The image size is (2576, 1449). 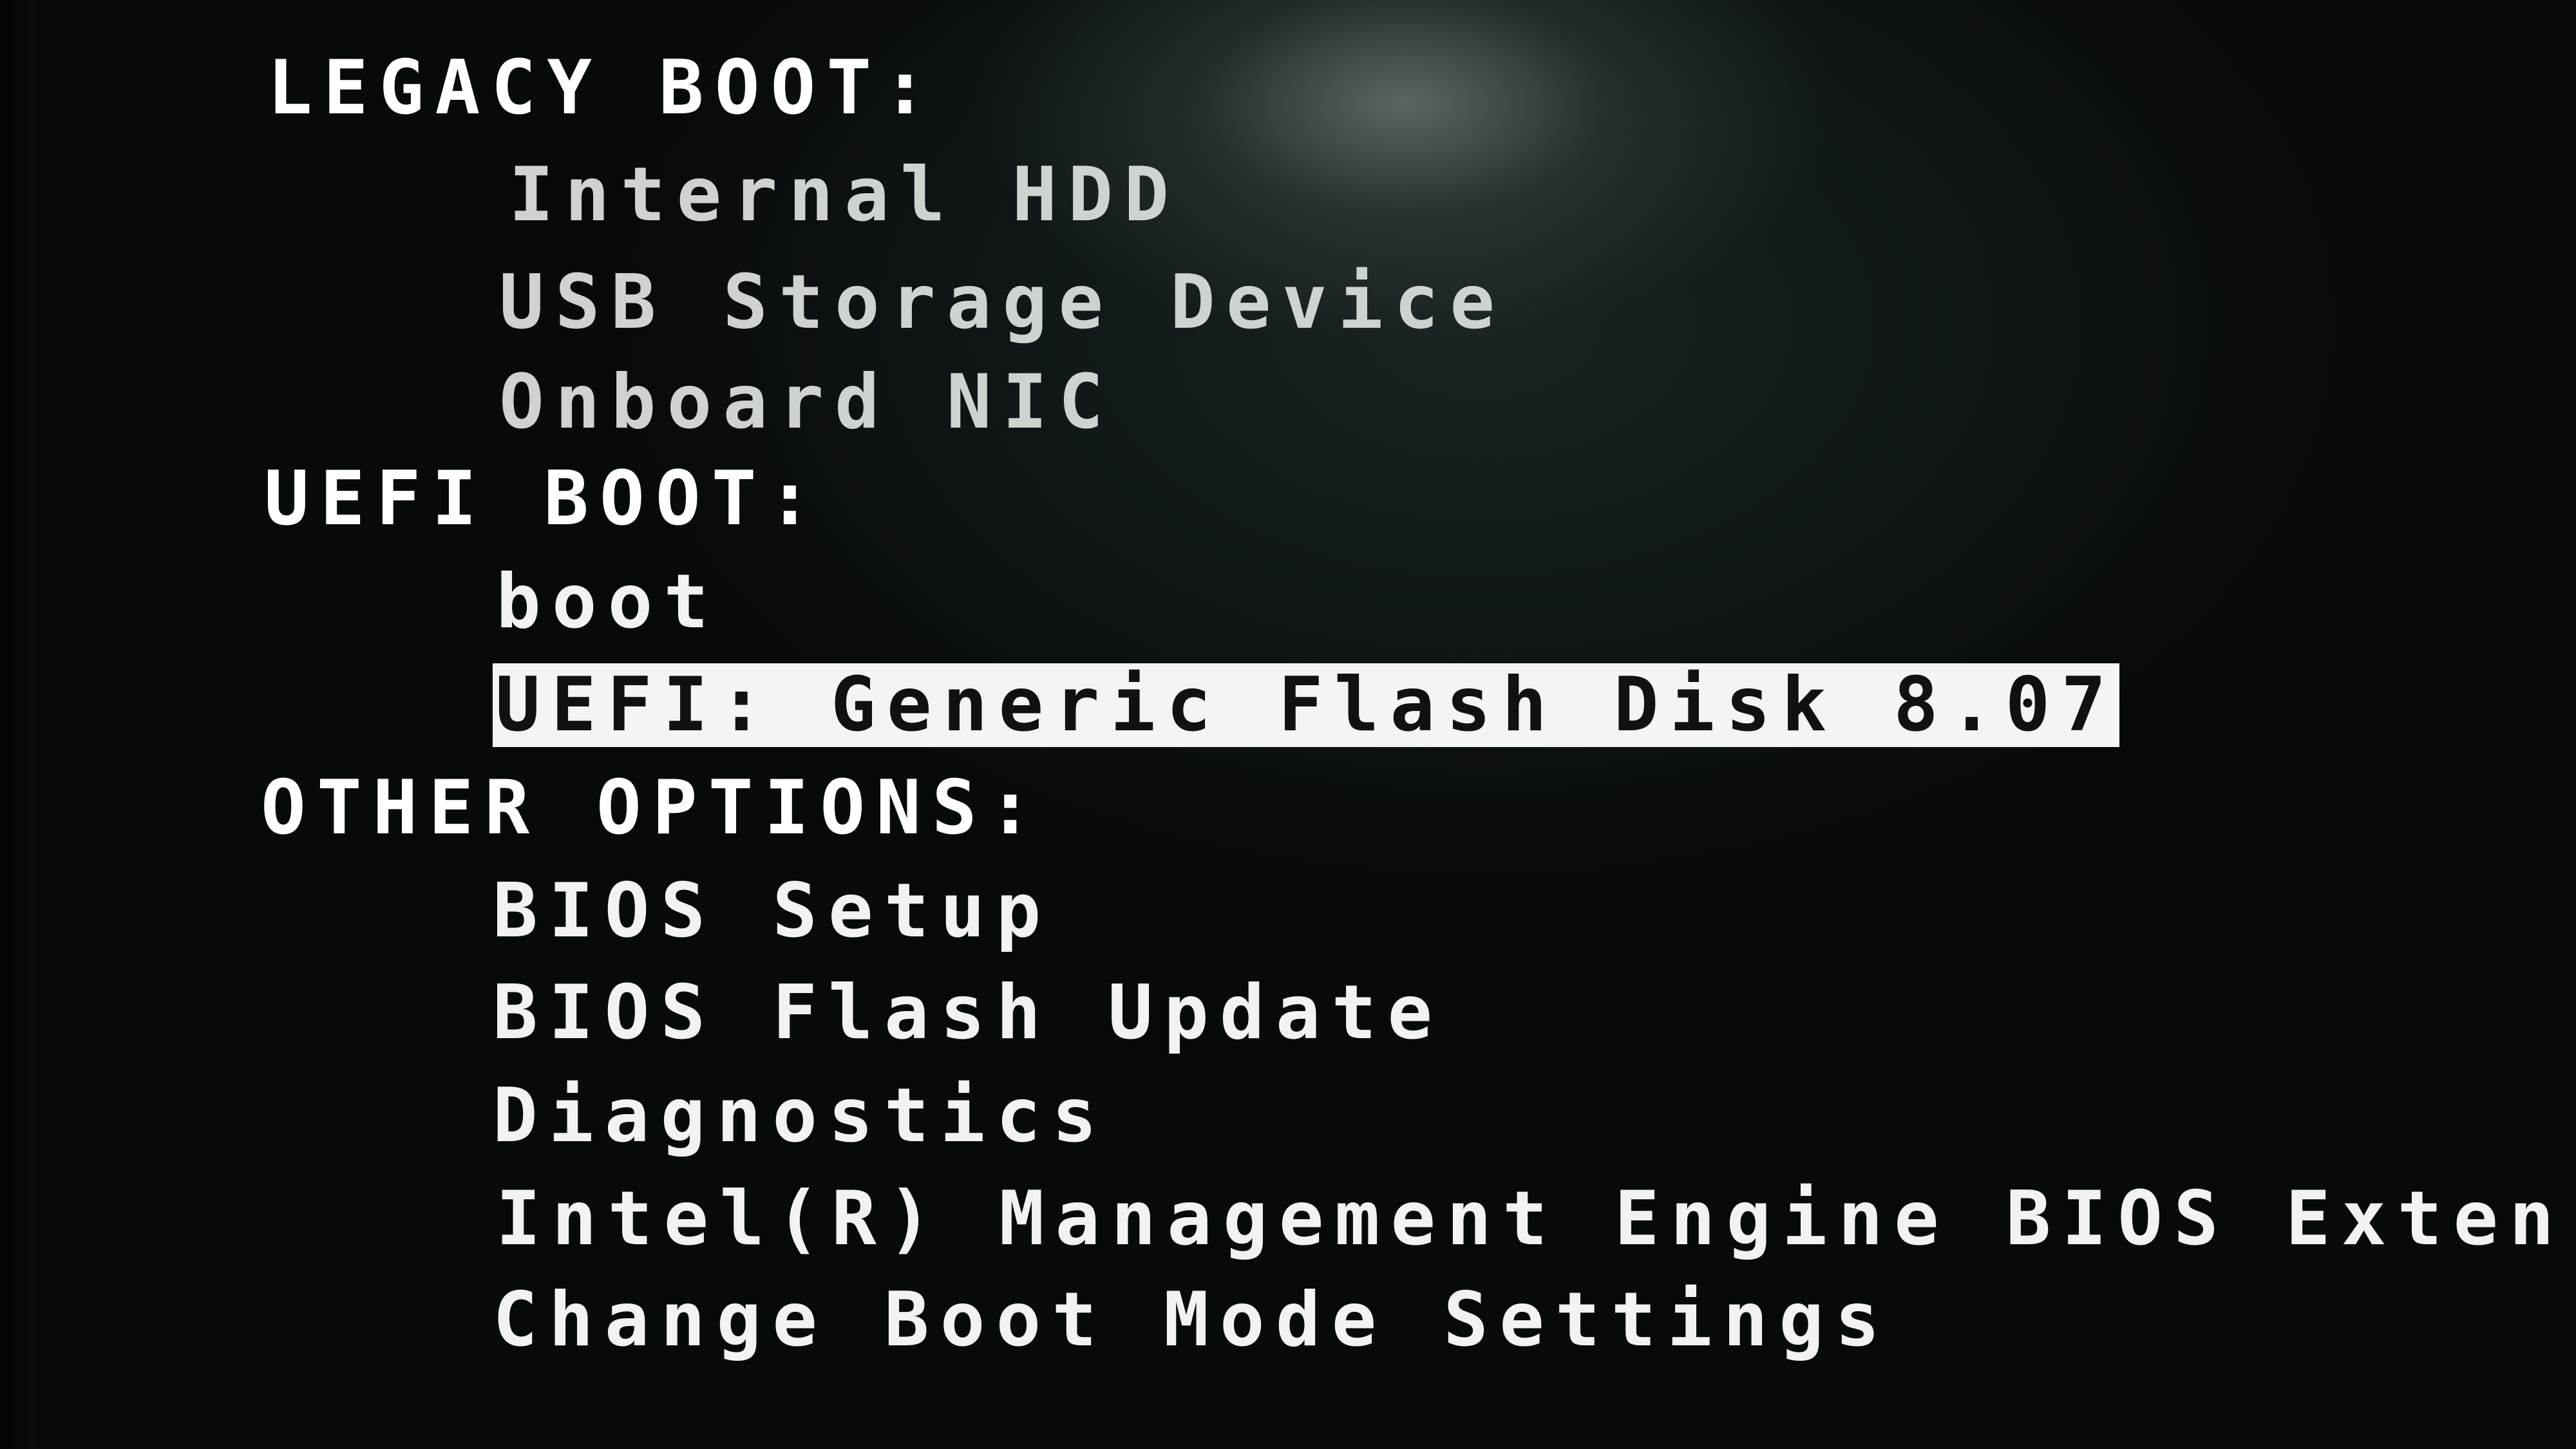 I want to click on boot-option-internal-hdd: Internal HDD, so click(x=845, y=195).